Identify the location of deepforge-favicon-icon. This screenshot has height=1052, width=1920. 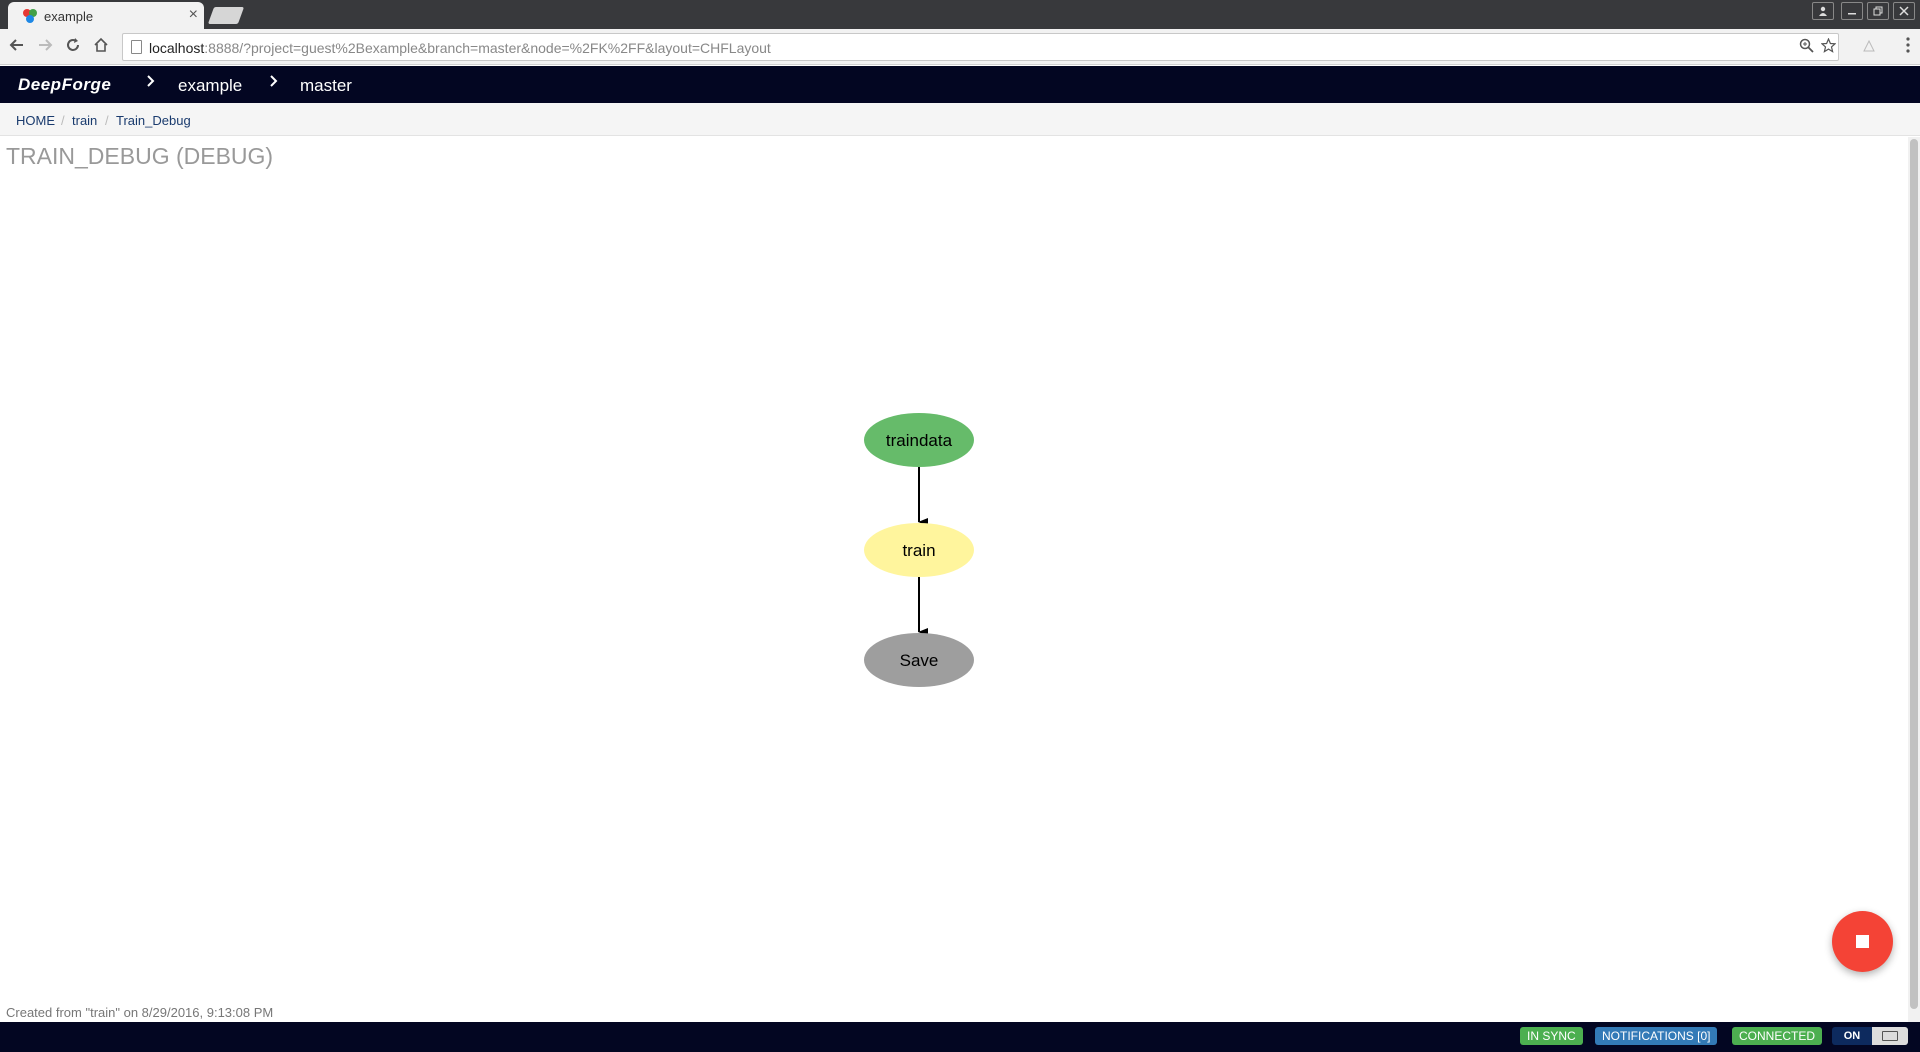
(30, 16).